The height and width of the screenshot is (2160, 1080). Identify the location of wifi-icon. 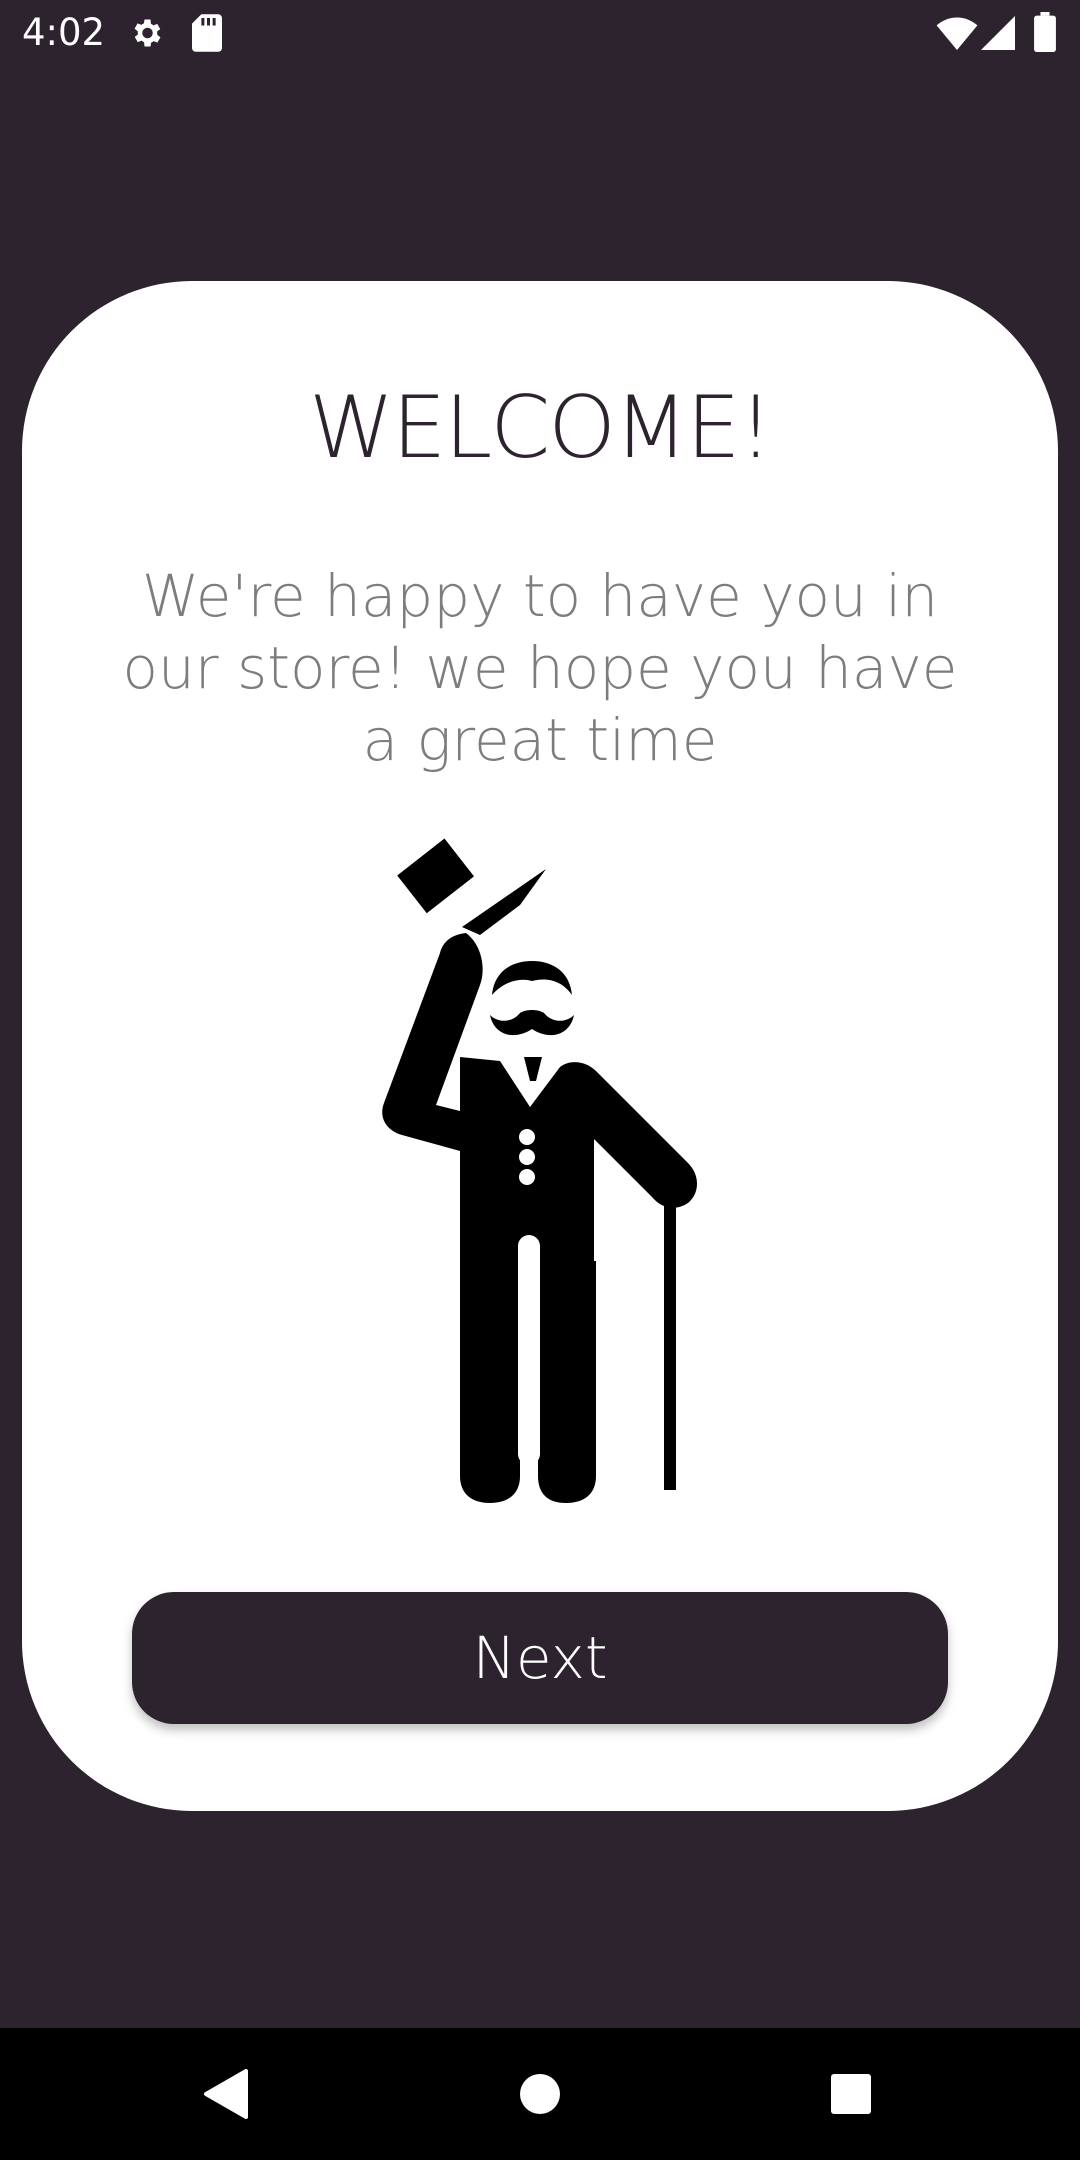
(957, 35).